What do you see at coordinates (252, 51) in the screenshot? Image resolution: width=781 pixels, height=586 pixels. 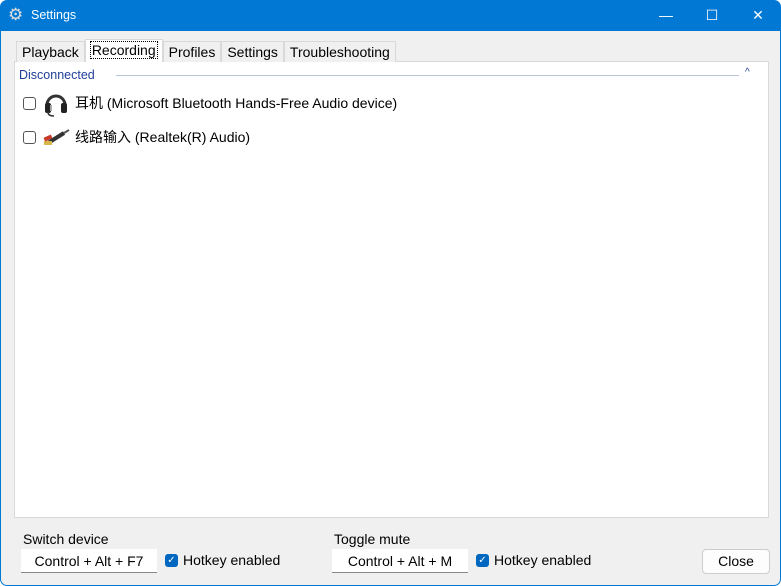 I see `tab-settings: Settings` at bounding box center [252, 51].